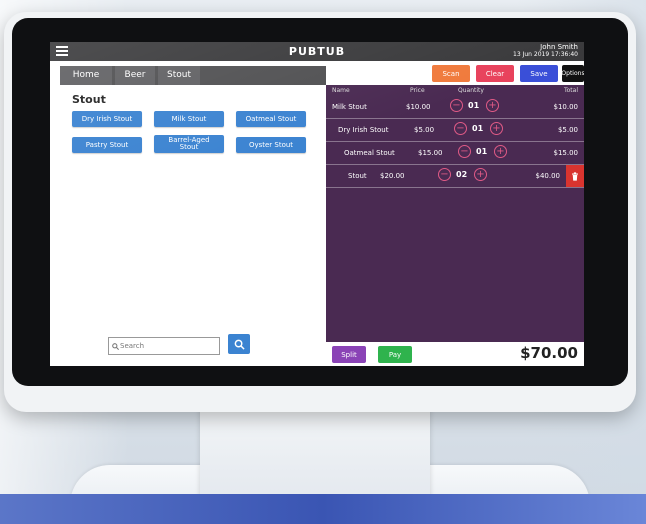 The height and width of the screenshot is (524, 646). I want to click on column-total: Total, so click(570, 90).